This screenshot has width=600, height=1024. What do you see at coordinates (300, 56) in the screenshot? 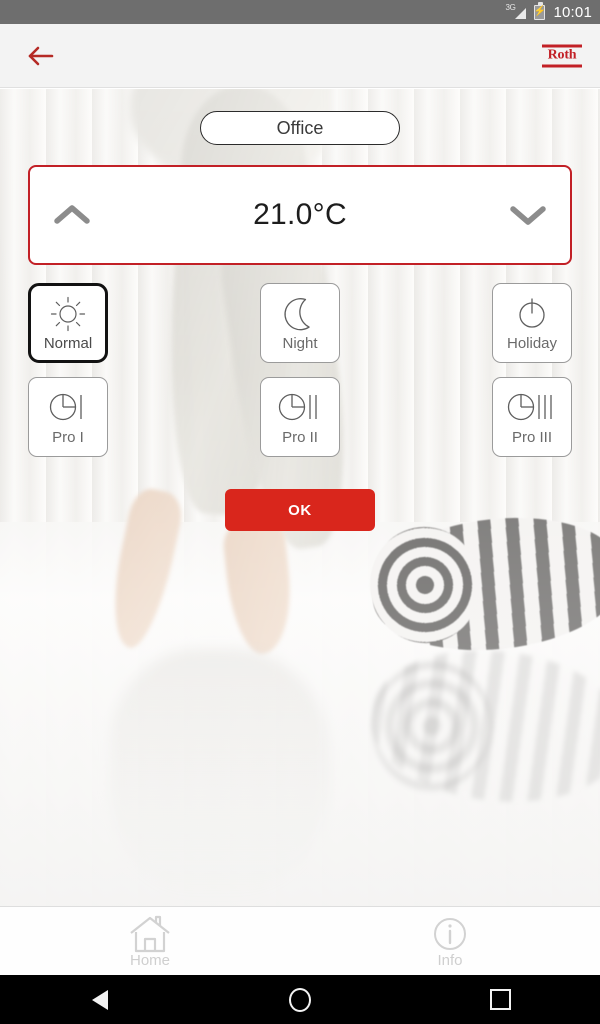
I see `app-header: Roth` at bounding box center [300, 56].